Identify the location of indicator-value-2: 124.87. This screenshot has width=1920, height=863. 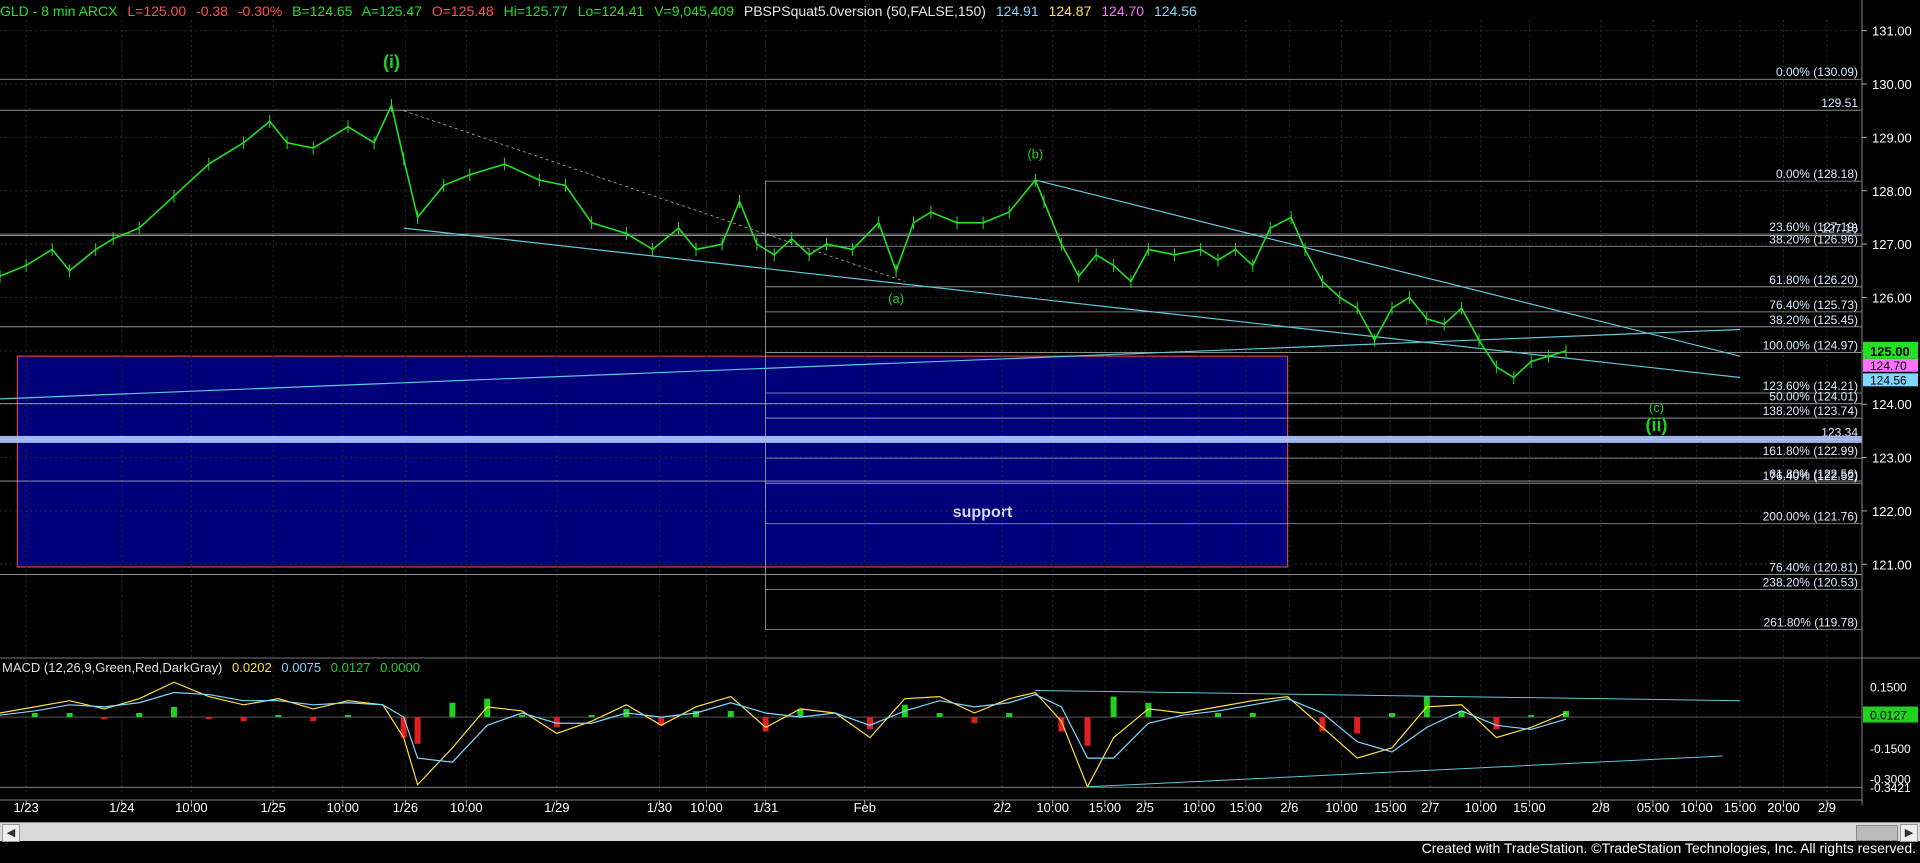
(1070, 11).